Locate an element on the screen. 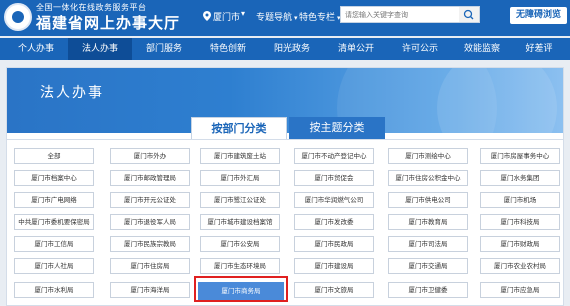 The image size is (570, 306). tab-by-department: 按部门分类 is located at coordinates (239, 128).